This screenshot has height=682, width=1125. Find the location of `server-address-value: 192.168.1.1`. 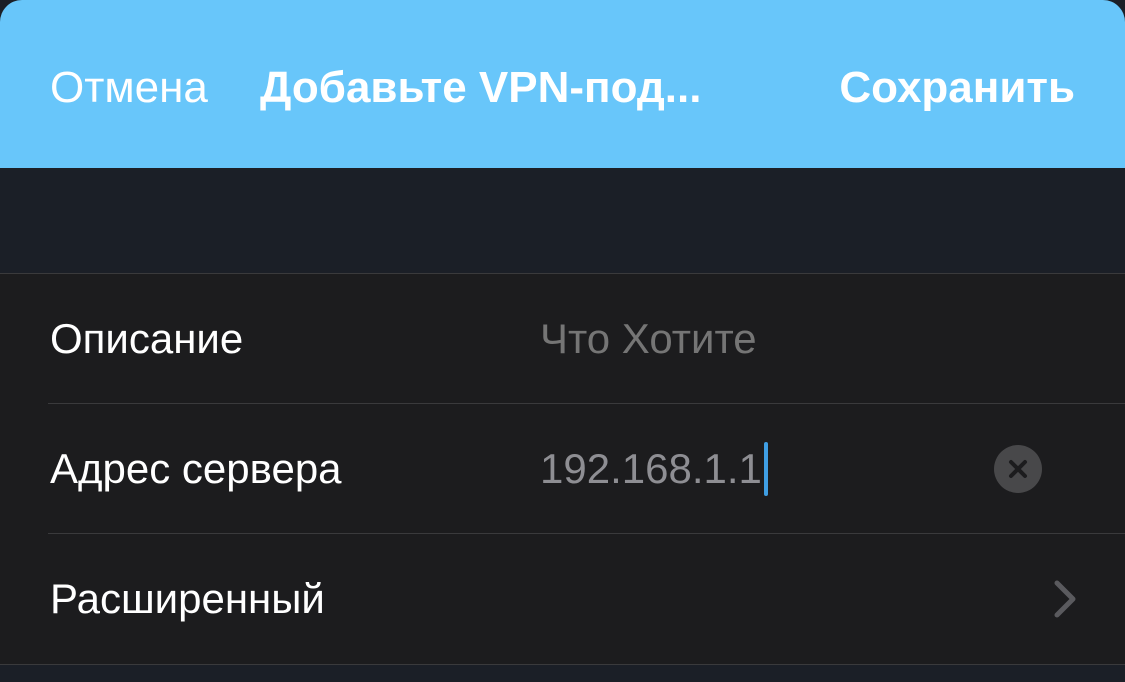

server-address-value: 192.168.1.1 is located at coordinates (651, 468).